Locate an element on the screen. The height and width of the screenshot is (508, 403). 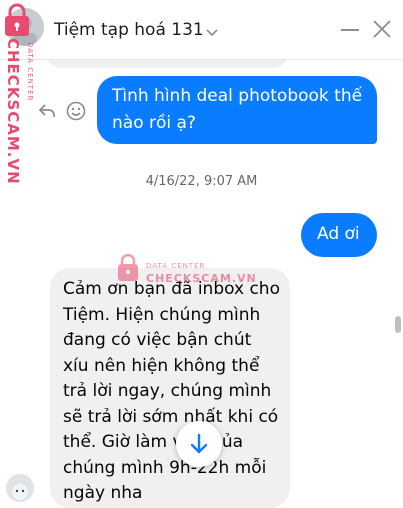
minimize-icon is located at coordinates (350, 30).